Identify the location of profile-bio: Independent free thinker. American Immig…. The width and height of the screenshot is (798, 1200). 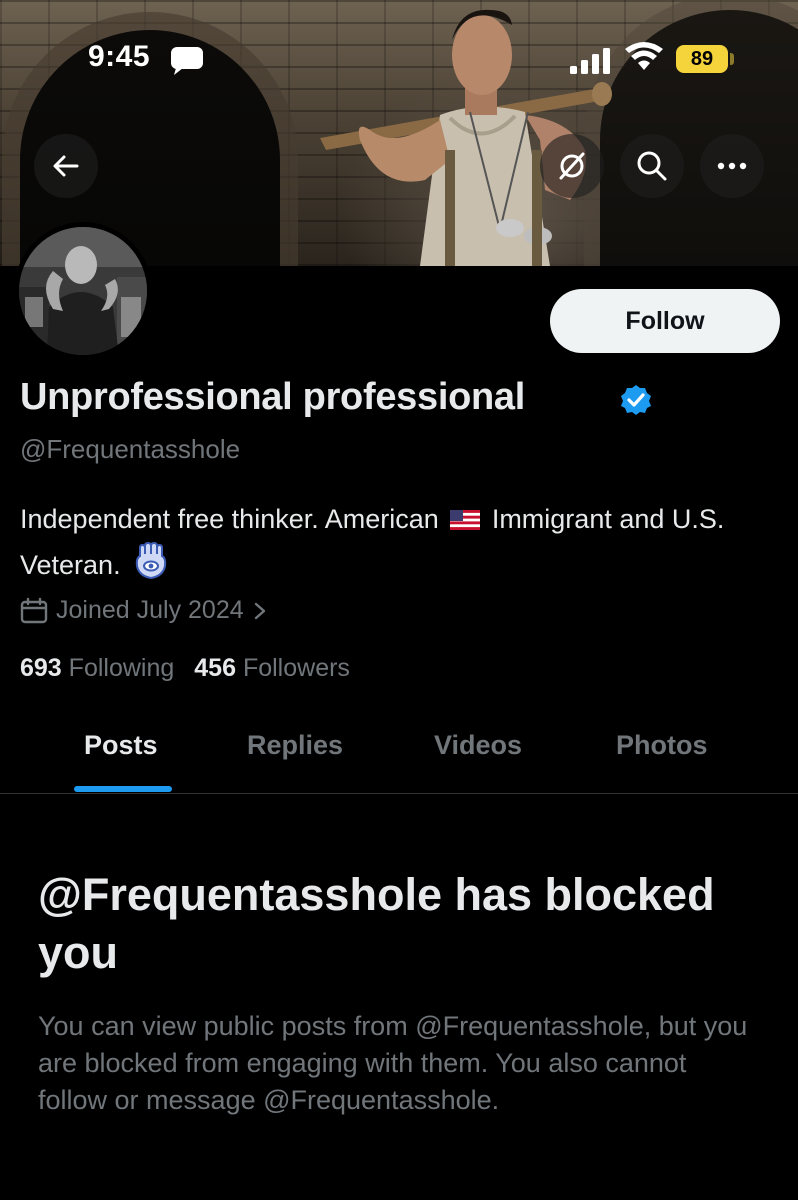
(400, 545).